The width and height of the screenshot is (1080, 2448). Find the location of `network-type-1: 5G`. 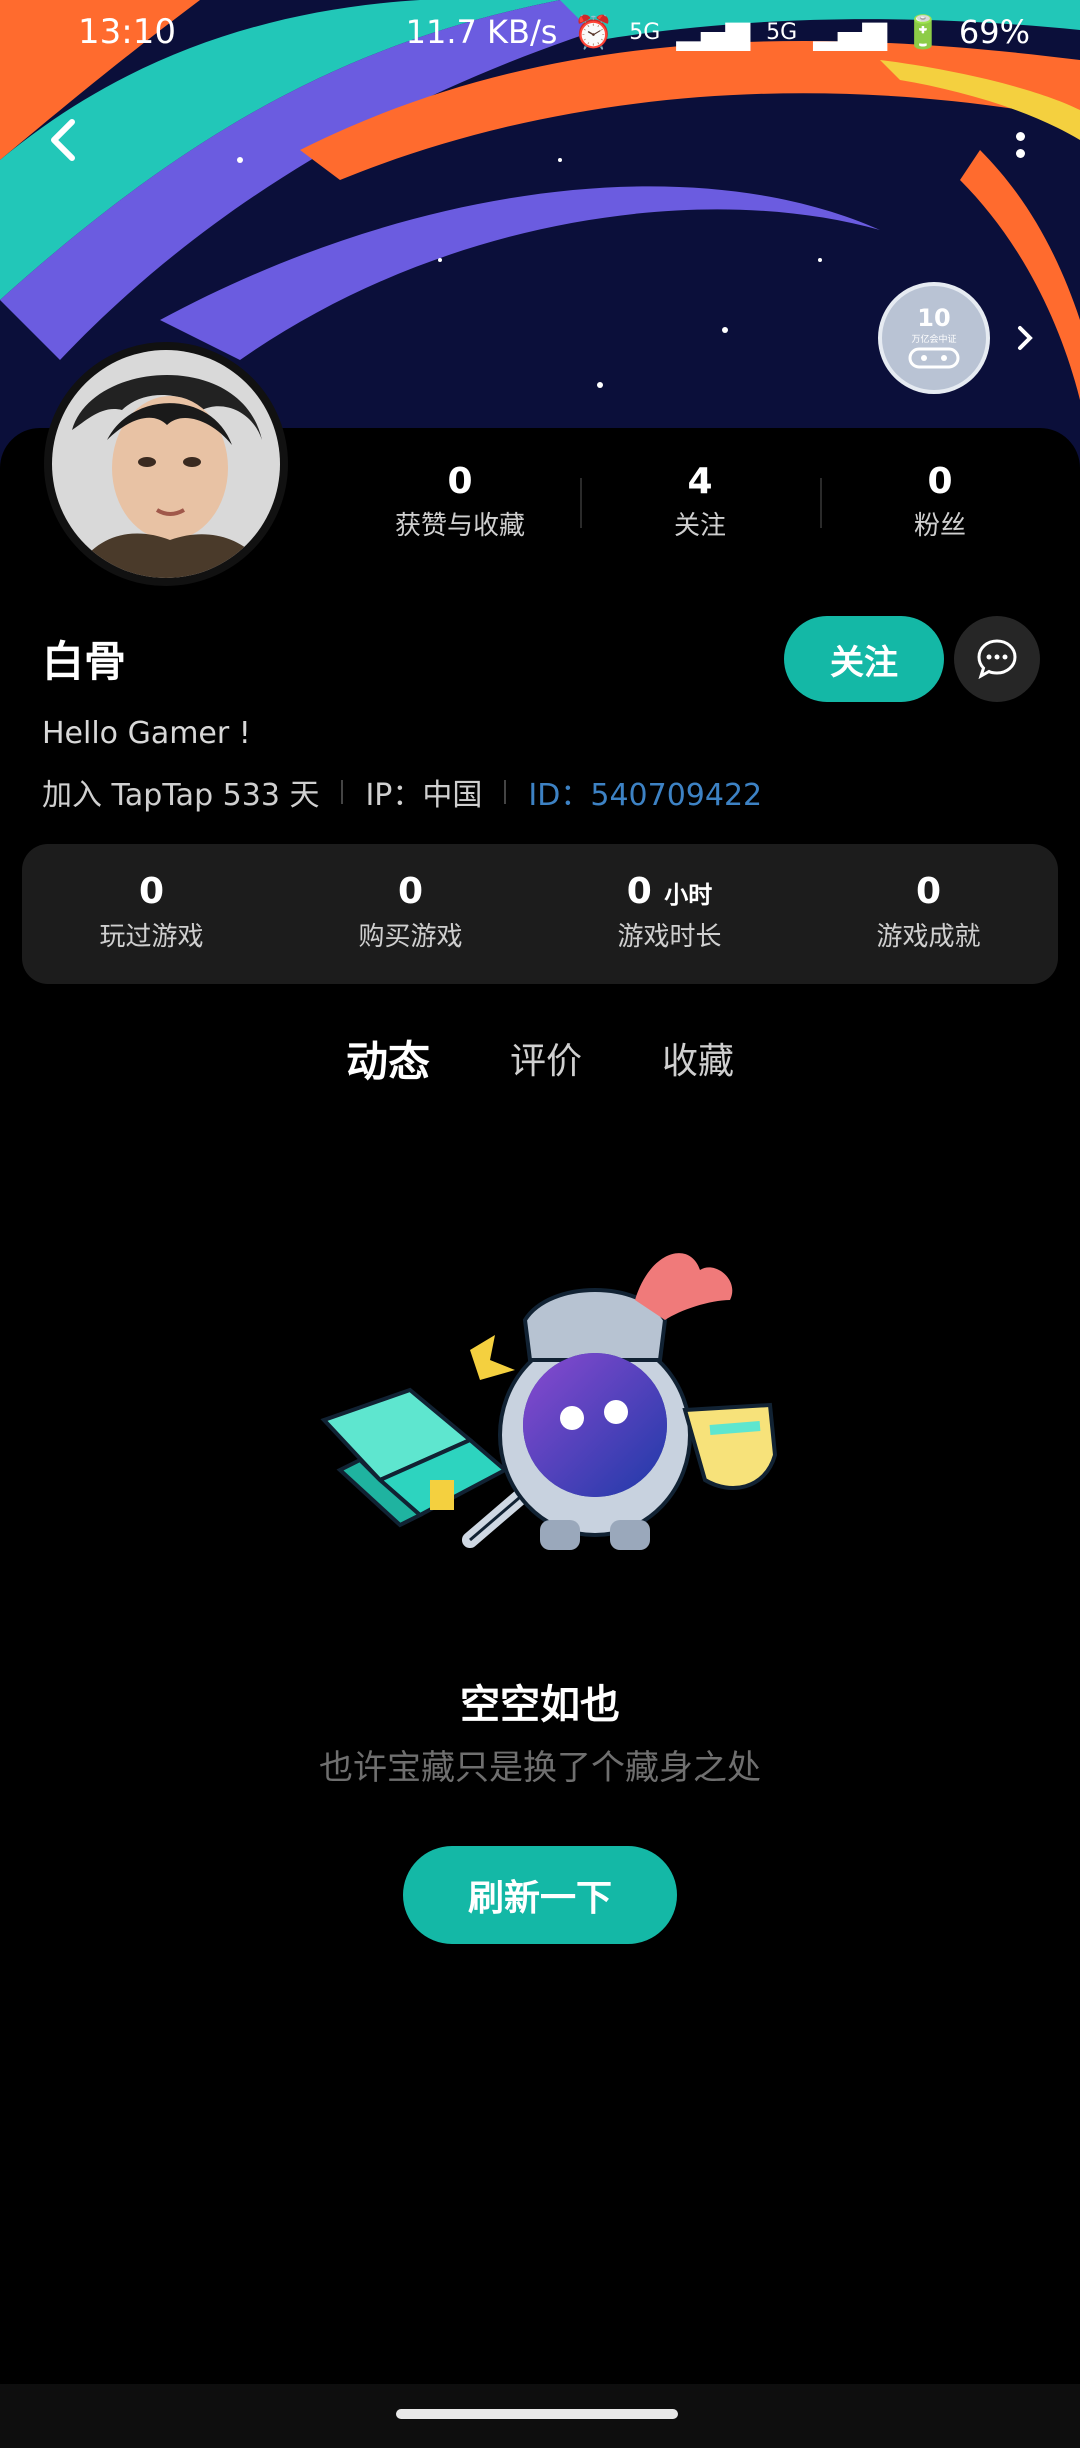

network-type-1: 5G is located at coordinates (645, 32).